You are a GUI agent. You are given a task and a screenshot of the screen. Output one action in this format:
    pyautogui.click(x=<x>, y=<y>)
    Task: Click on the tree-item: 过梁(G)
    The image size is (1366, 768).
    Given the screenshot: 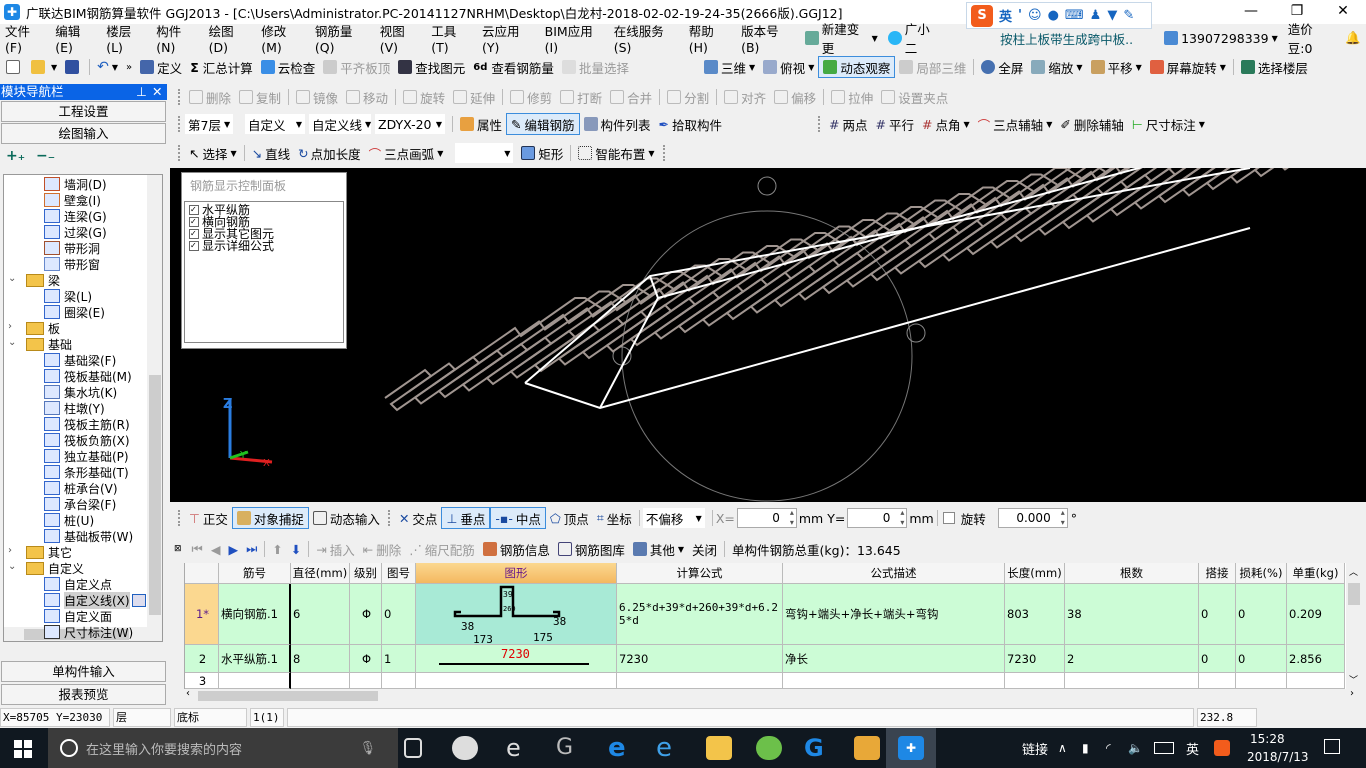 What is the action you would take?
    pyautogui.click(x=75, y=232)
    